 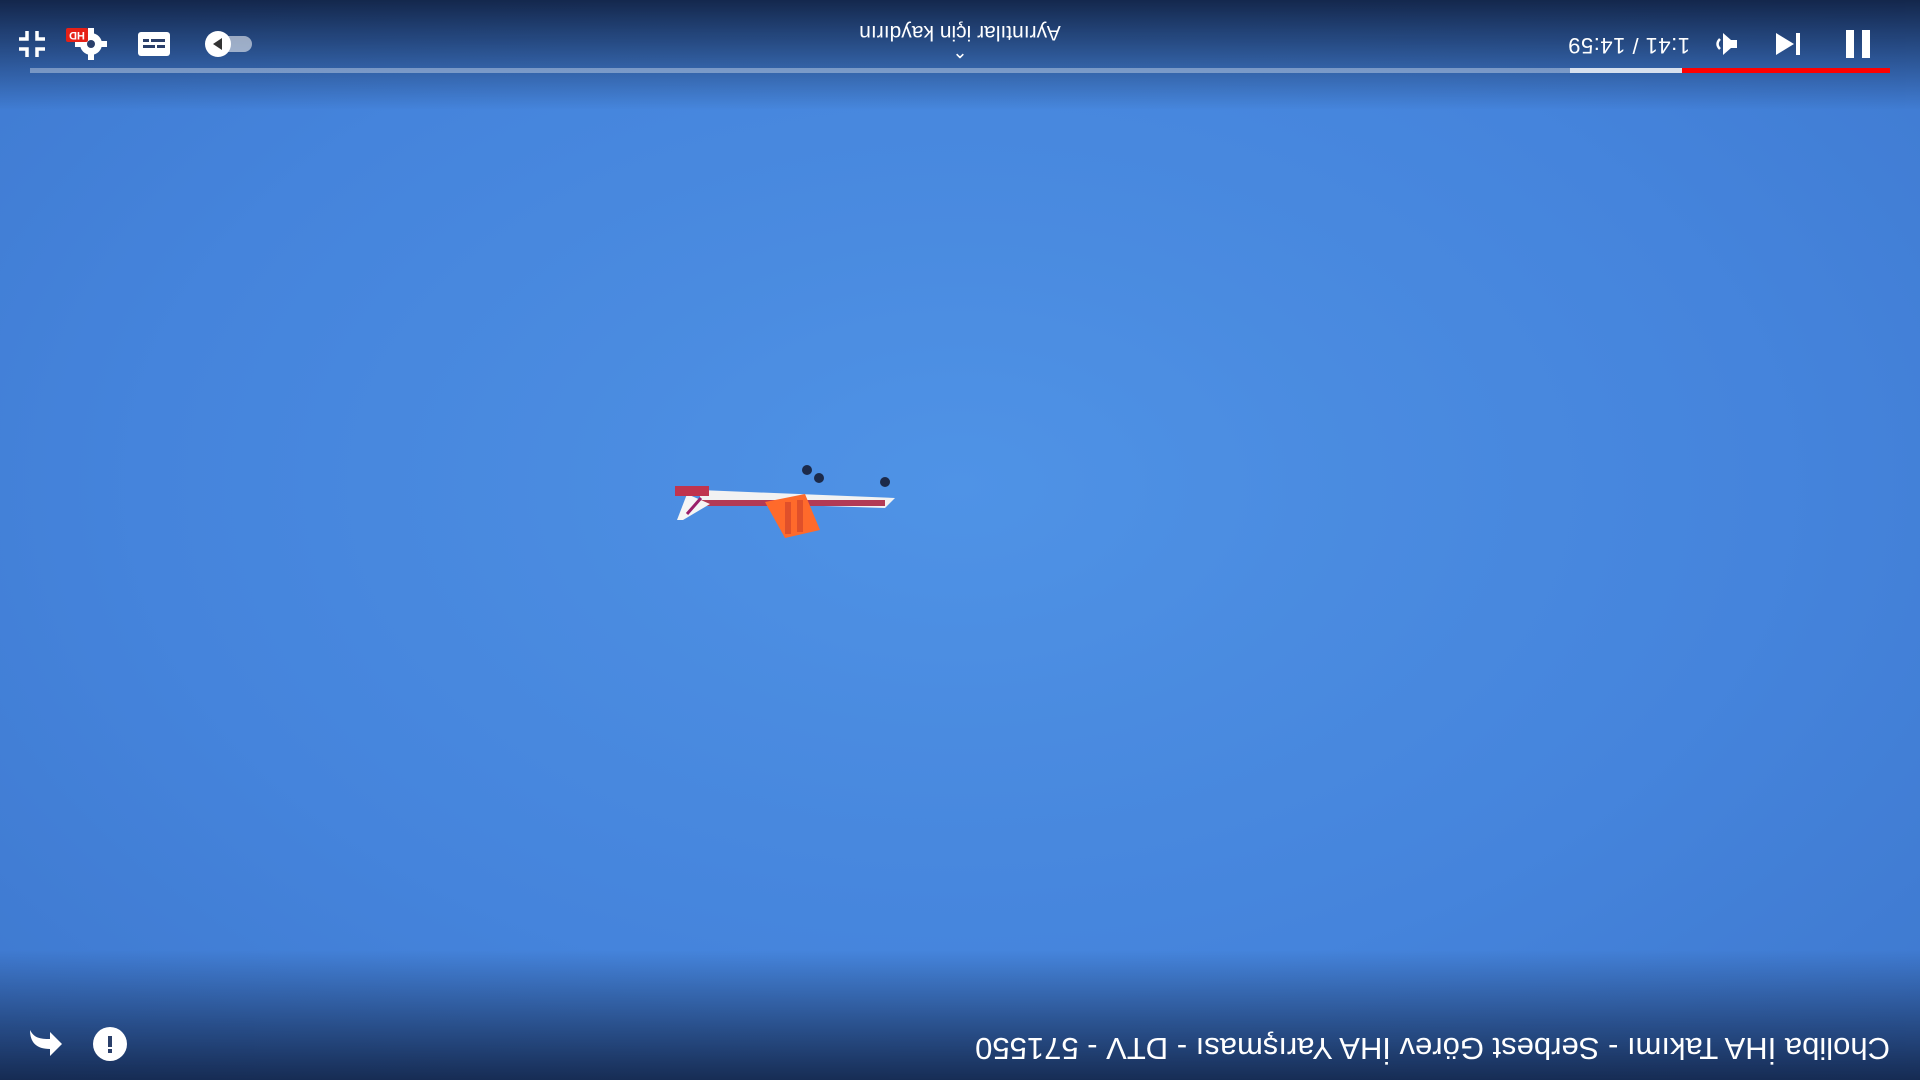 I want to click on exit-fullscreen-button, so click(x=32, y=44).